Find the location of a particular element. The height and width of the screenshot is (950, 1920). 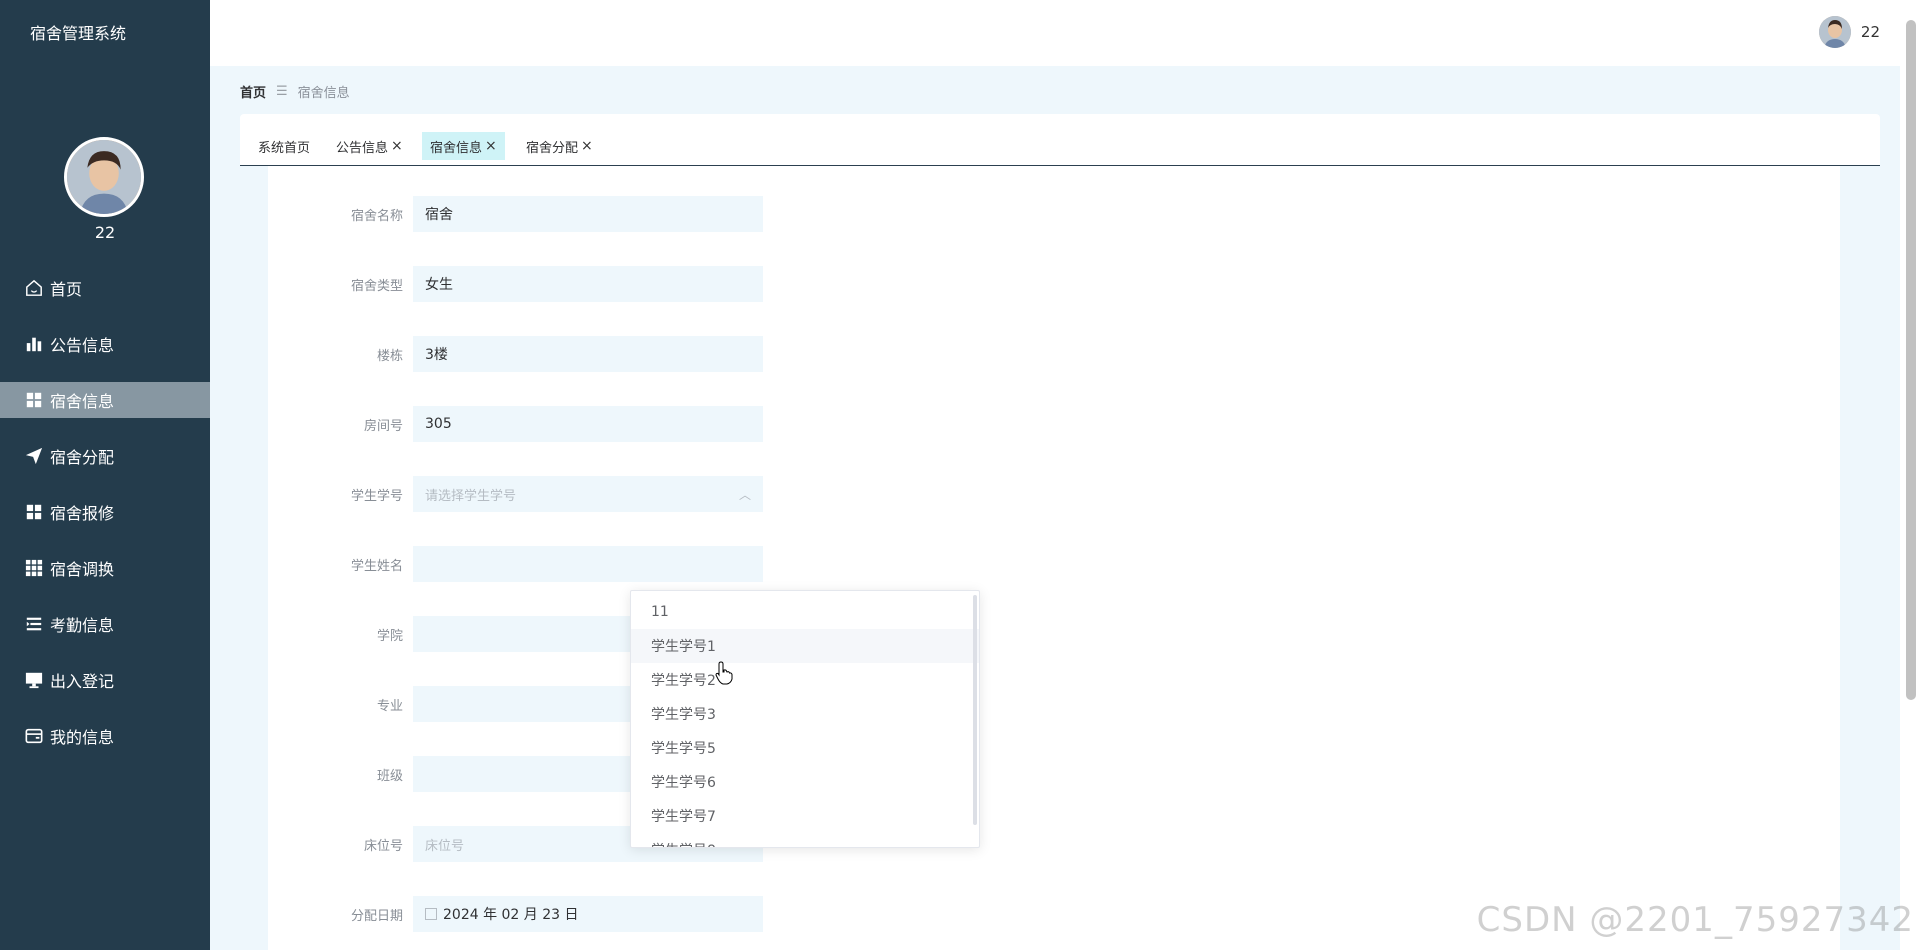

form-label: 床位号 is located at coordinates (383, 846).